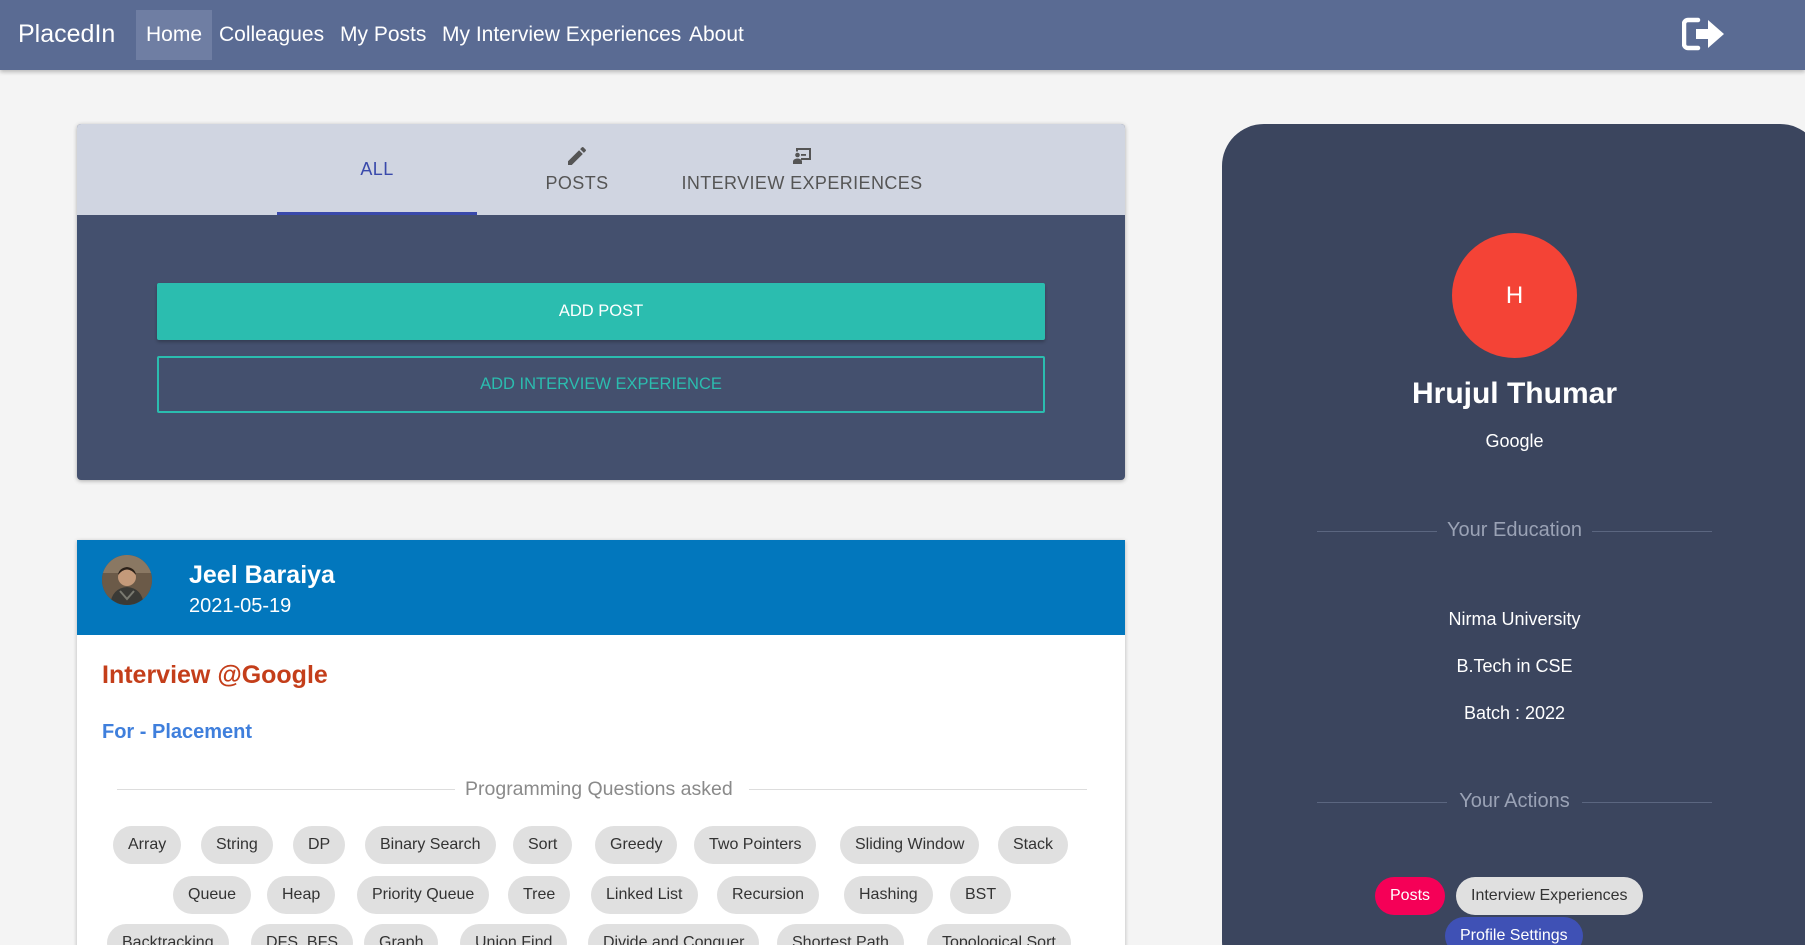 This screenshot has width=1805, height=945. Describe the element at coordinates (401, 934) in the screenshot. I see `tag-chip-graph: Graph` at that location.